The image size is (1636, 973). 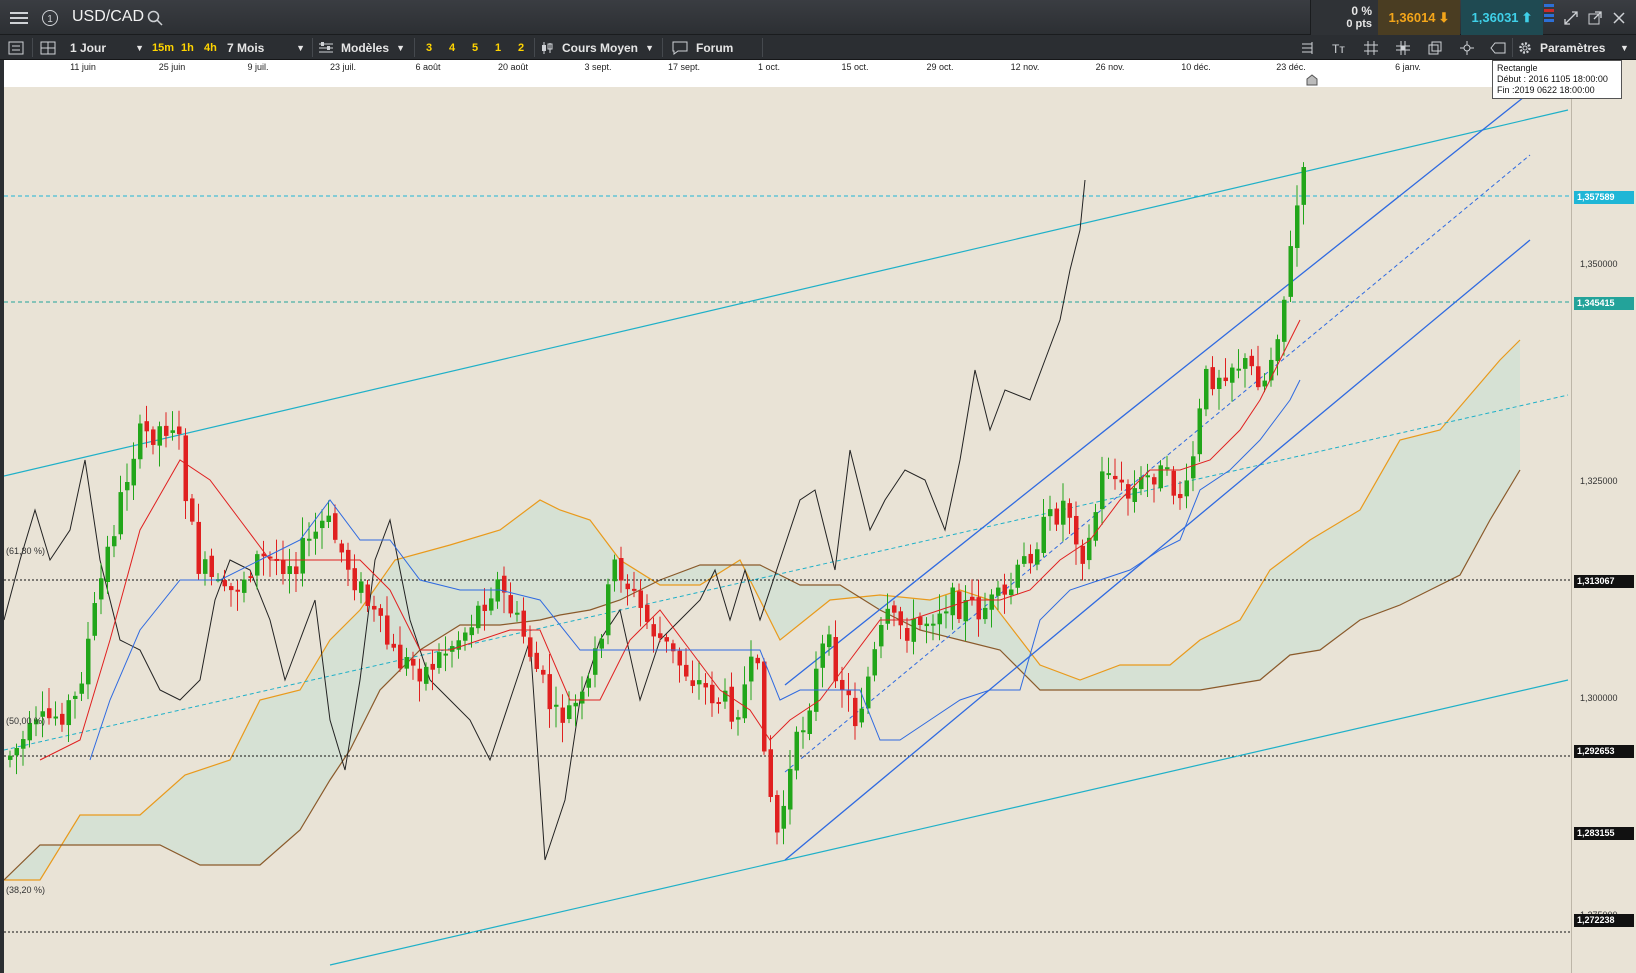 I want to click on settings-button: Paramètres, so click(x=1572, y=47).